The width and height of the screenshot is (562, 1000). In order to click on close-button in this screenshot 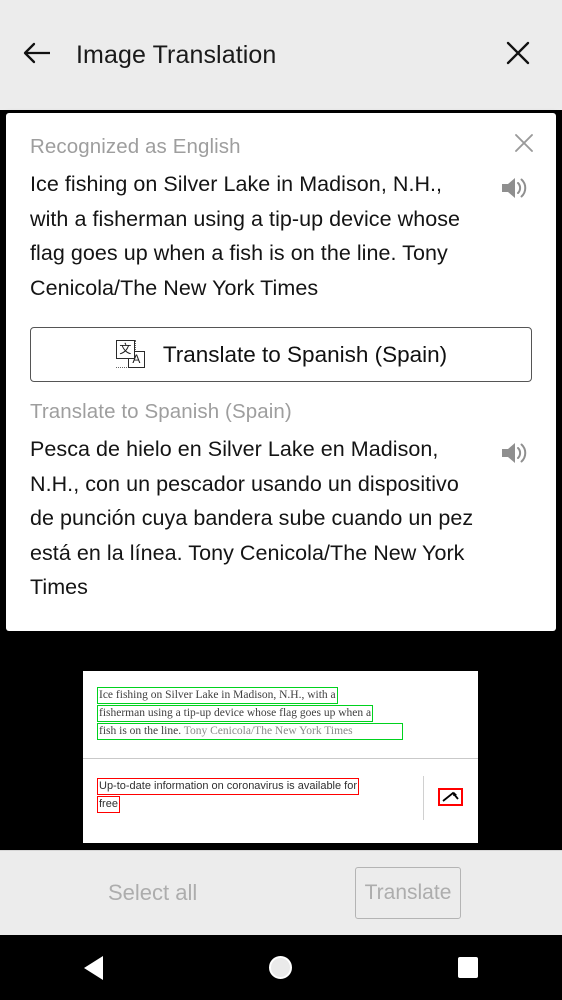, I will do `click(518, 55)`.